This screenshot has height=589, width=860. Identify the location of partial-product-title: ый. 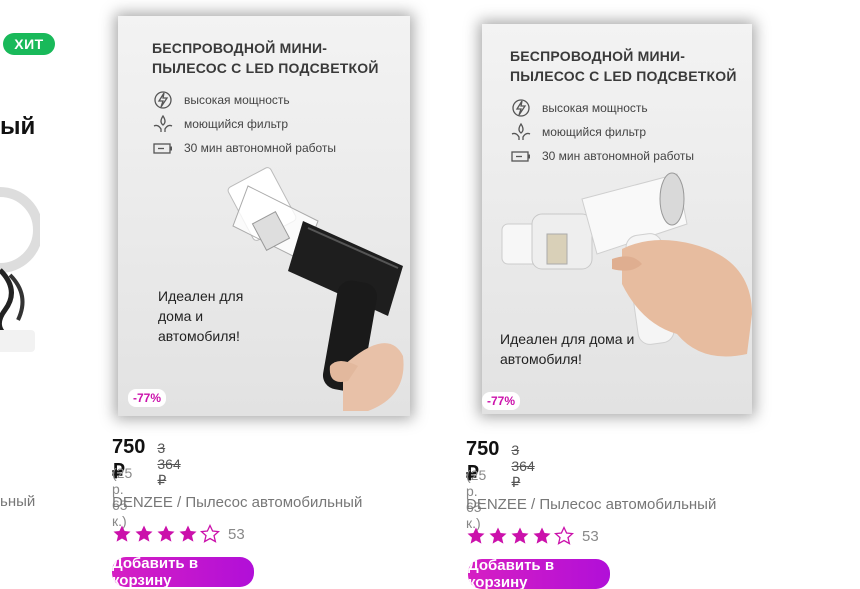
(17, 127).